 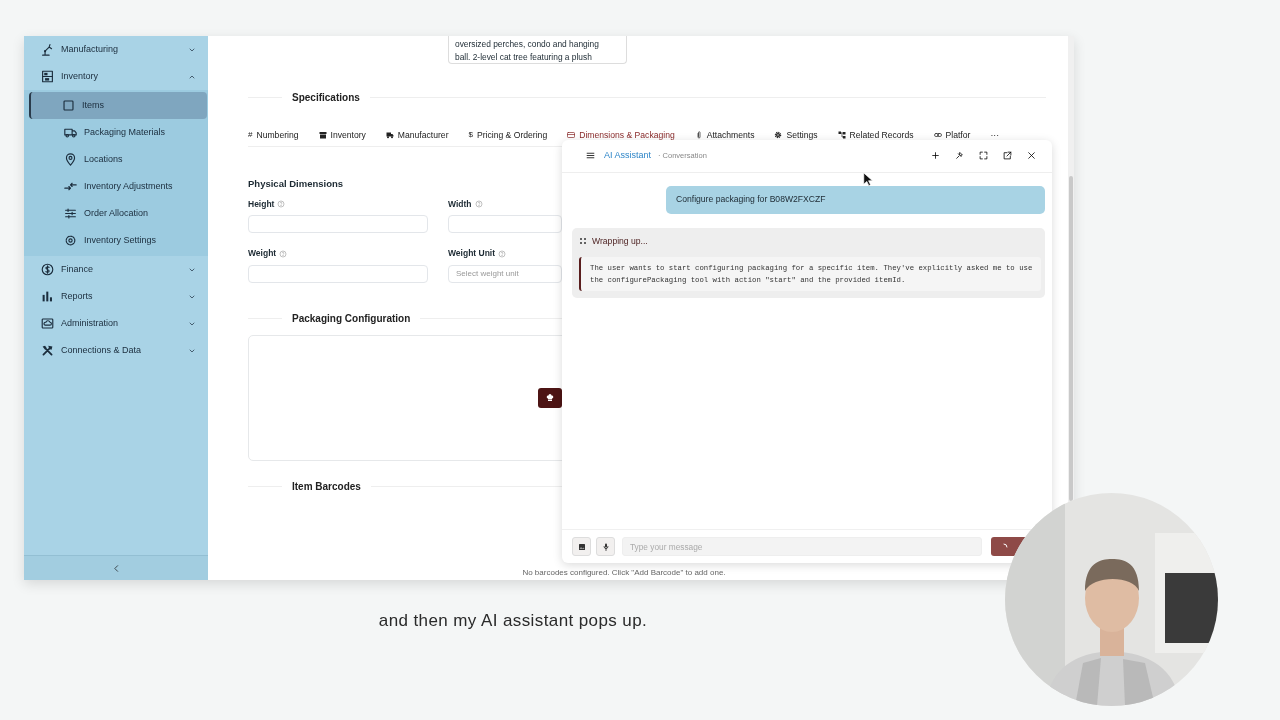 I want to click on tab: Dimensions & Packaging, so click(x=631, y=135).